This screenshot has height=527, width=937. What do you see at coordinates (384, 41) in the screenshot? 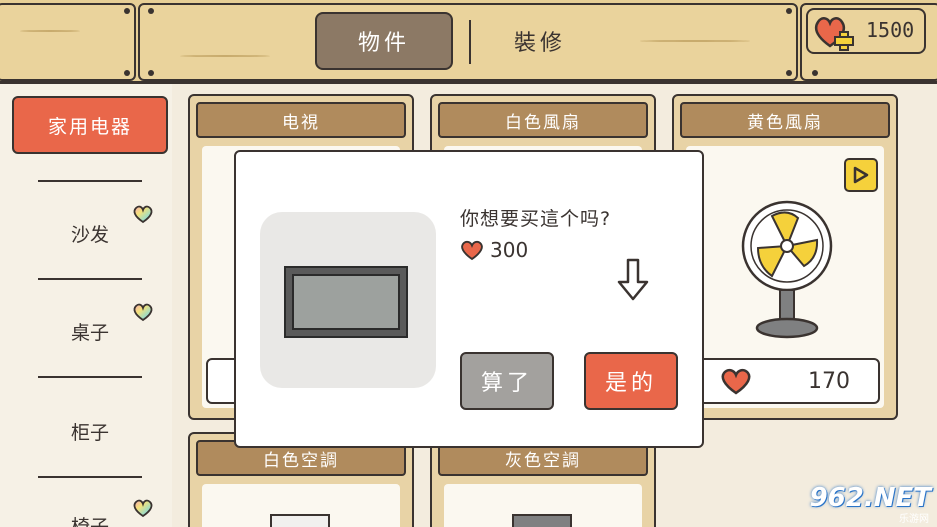
I see `tab-items: 物件` at bounding box center [384, 41].